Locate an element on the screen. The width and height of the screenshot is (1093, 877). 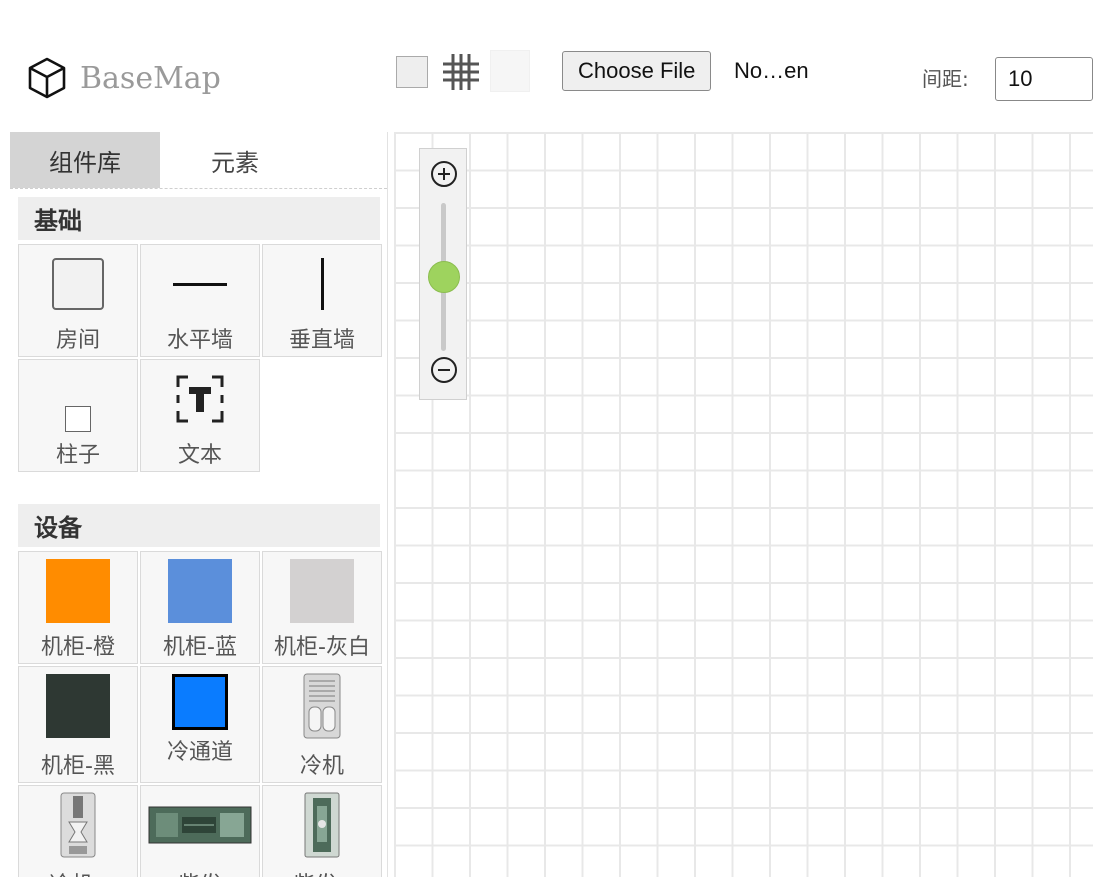
vertical-wall-icon is located at coordinates (322, 284).